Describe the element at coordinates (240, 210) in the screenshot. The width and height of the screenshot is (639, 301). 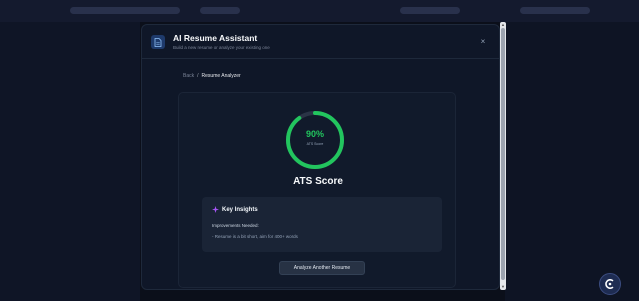
I see `key-insights-title: Key Insights` at that location.